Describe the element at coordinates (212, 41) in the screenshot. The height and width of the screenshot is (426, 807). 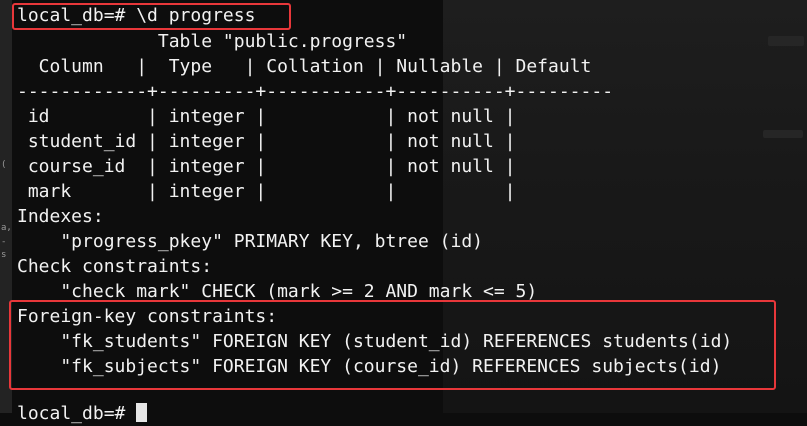
I see `table-title: Table "public.progress"` at that location.